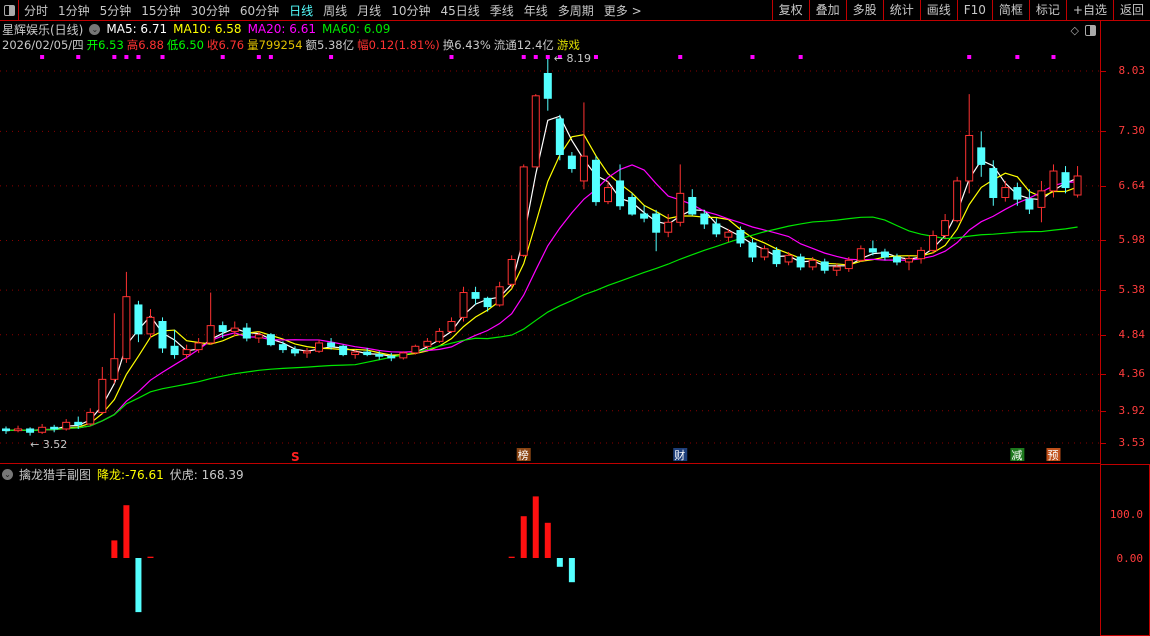 The image size is (1150, 636). I want to click on period-tab: 15分钟, so click(160, 10).